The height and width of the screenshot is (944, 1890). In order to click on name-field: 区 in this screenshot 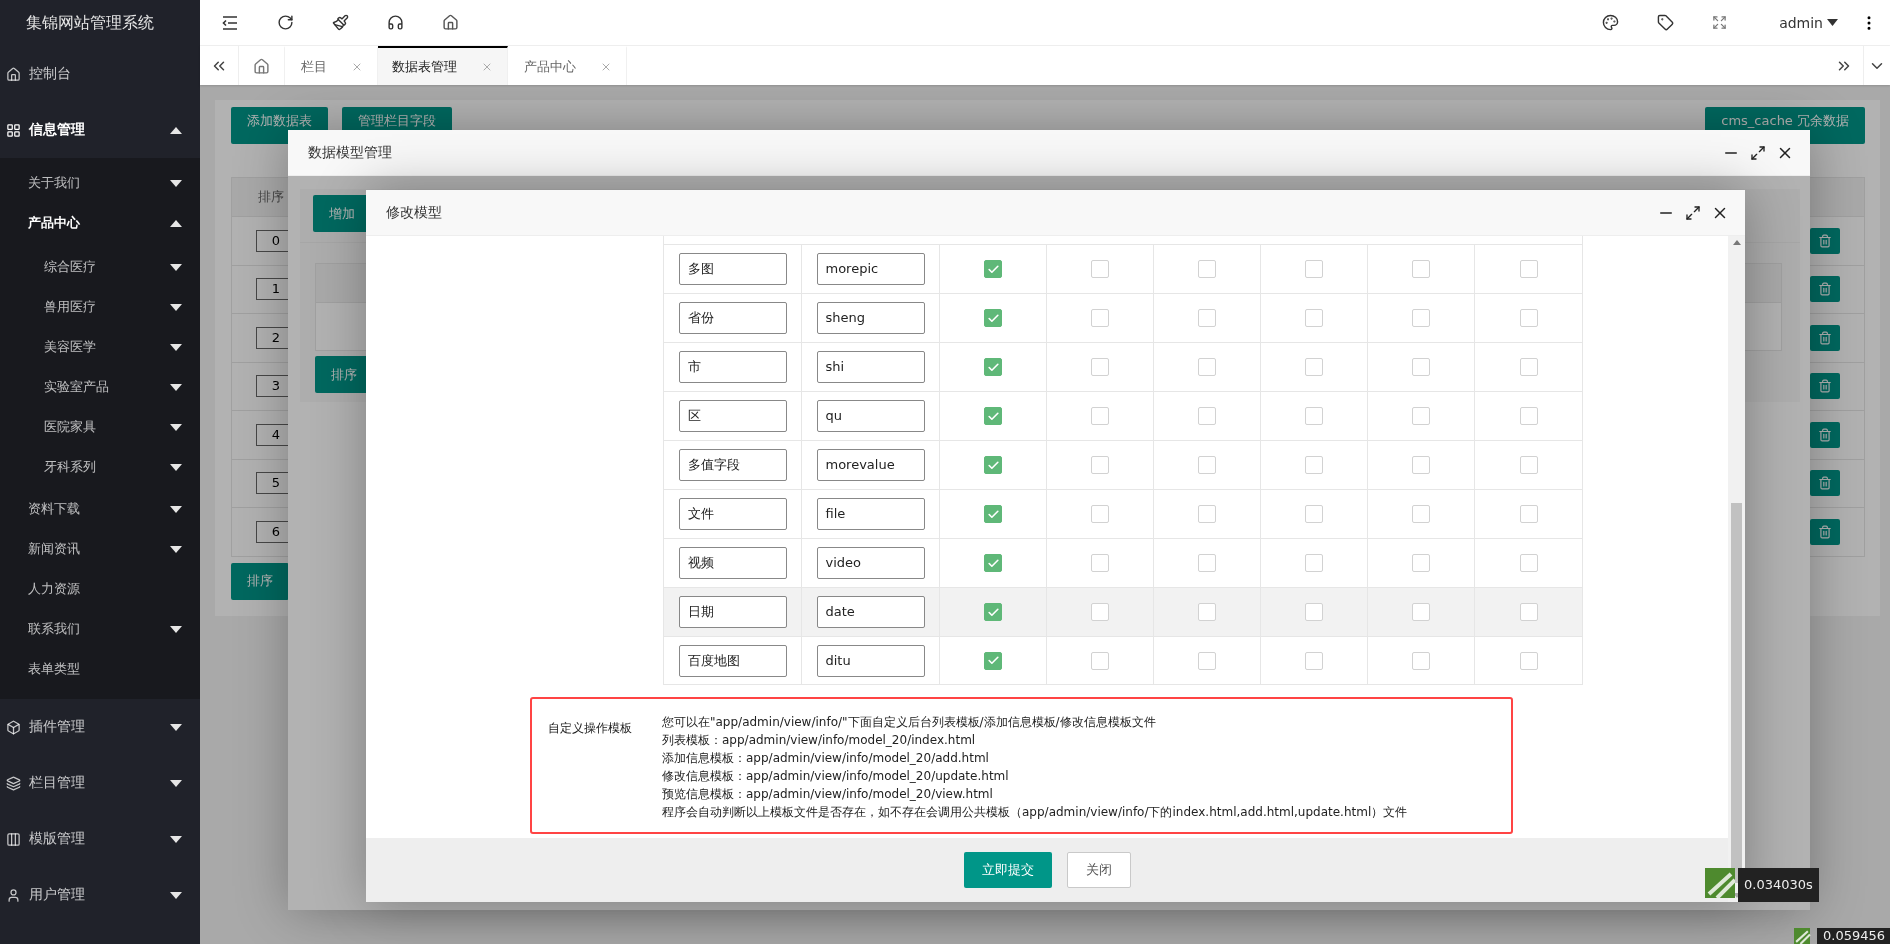, I will do `click(732, 416)`.